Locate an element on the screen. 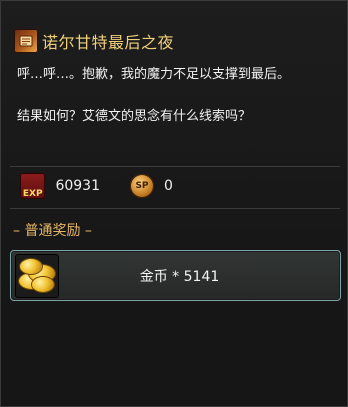 Image resolution: width=348 pixels, height=407 pixels. normal-reward-heading: – 普通奖励 – is located at coordinates (52, 230).